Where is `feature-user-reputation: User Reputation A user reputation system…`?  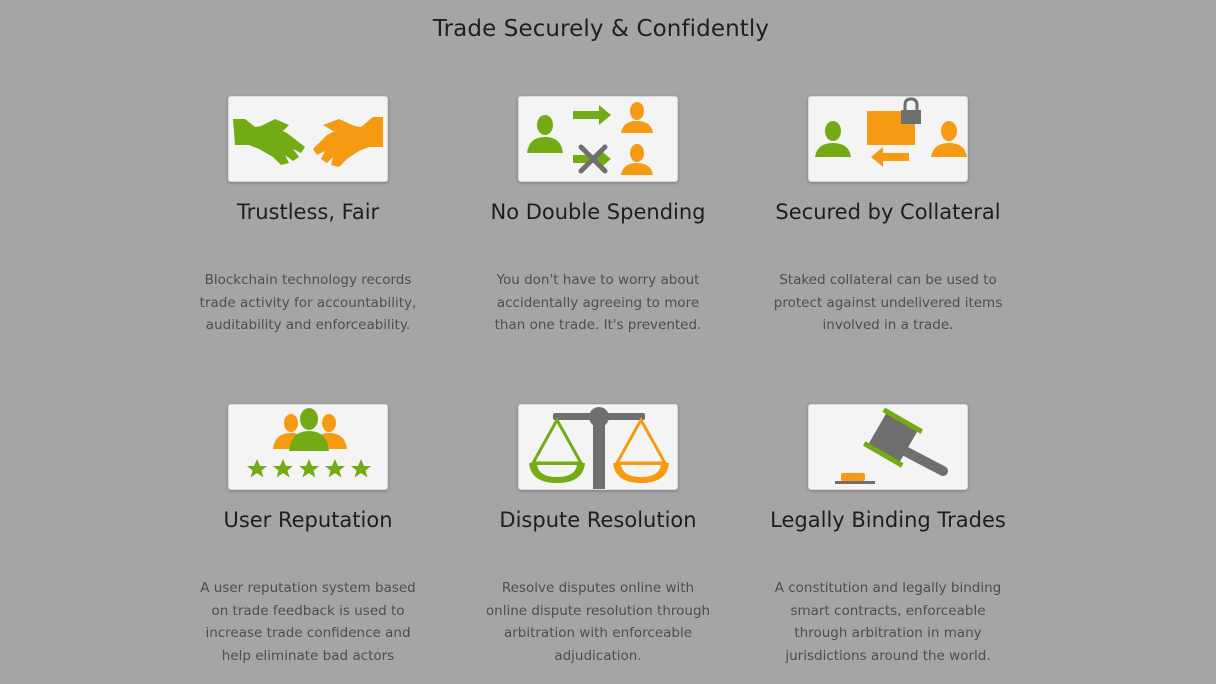
feature-user-reputation: User Reputation A user reputation system… is located at coordinates (308, 535).